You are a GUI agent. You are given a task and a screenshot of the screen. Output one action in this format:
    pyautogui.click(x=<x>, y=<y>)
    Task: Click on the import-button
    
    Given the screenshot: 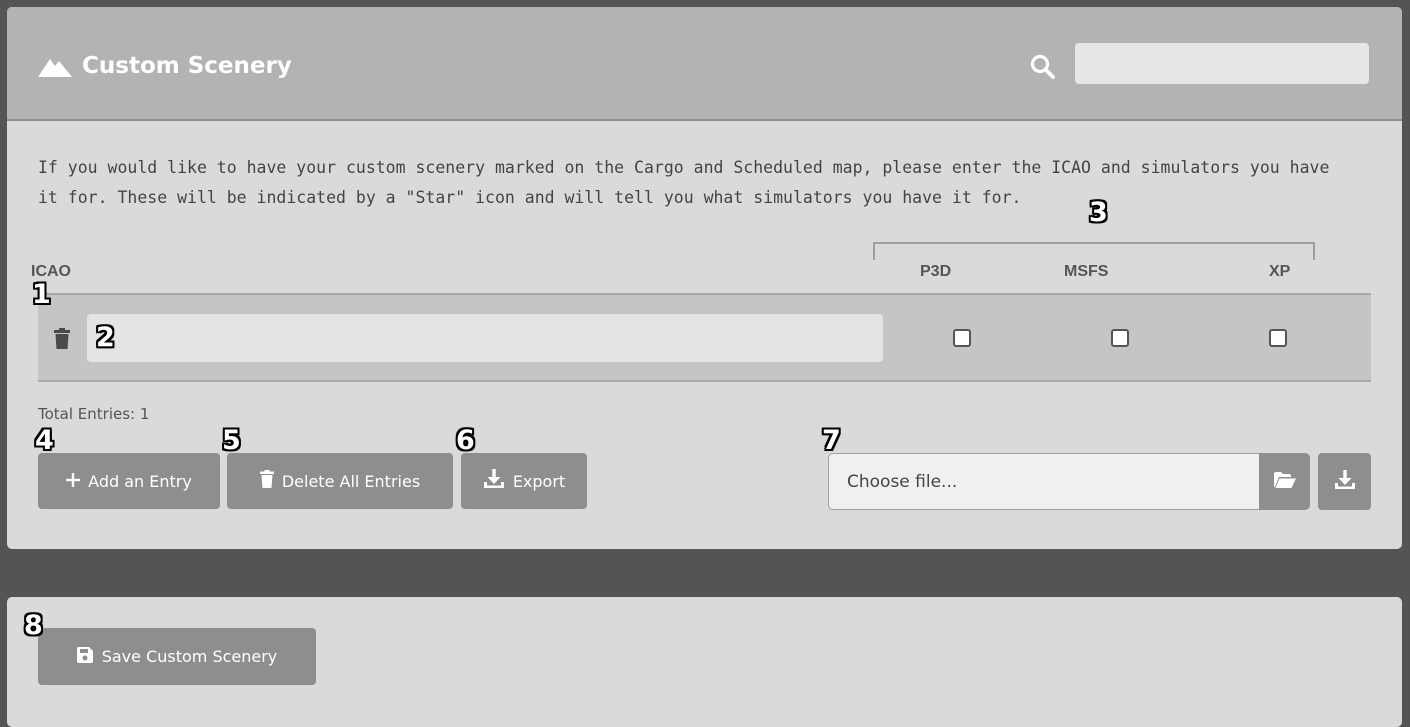 What is the action you would take?
    pyautogui.click(x=1344, y=481)
    